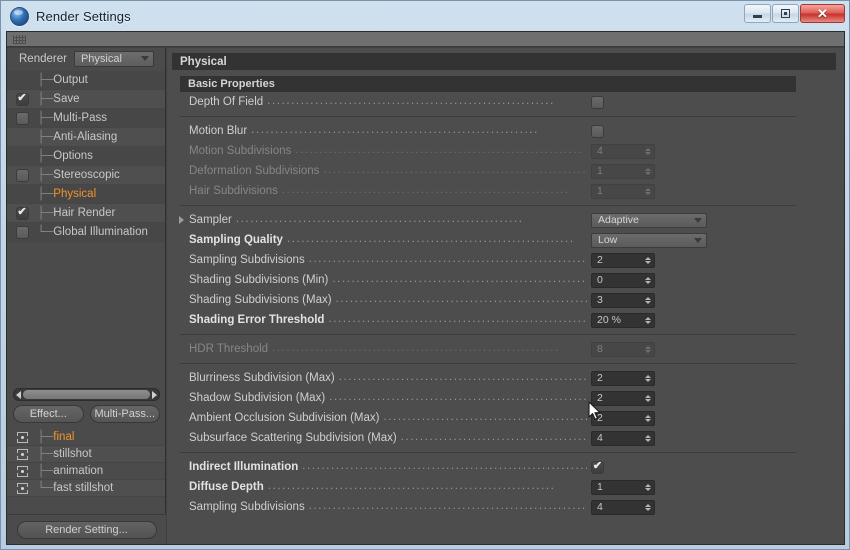 This screenshot has height=550, width=850. I want to click on window-controls: ✕, so click(794, 13).